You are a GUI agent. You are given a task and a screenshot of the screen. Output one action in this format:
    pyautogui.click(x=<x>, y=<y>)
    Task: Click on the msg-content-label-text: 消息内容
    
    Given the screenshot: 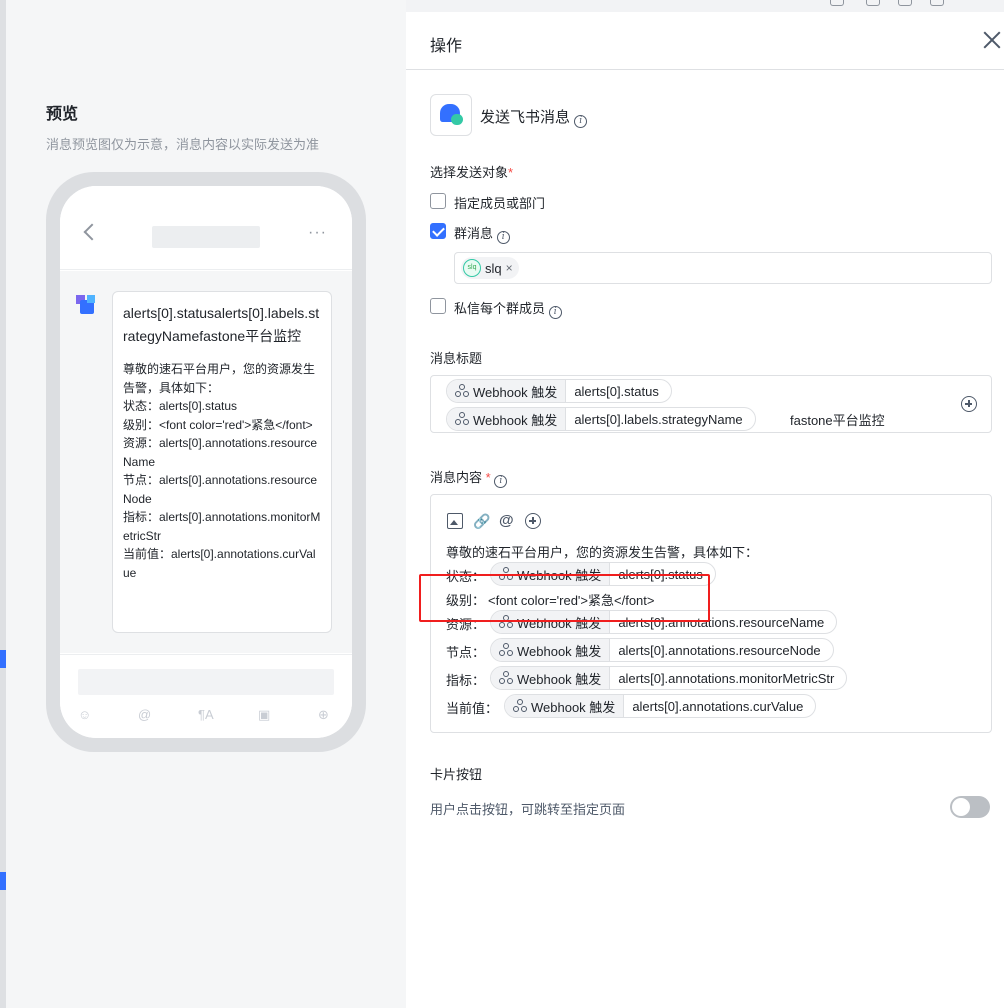 What is the action you would take?
    pyautogui.click(x=456, y=477)
    